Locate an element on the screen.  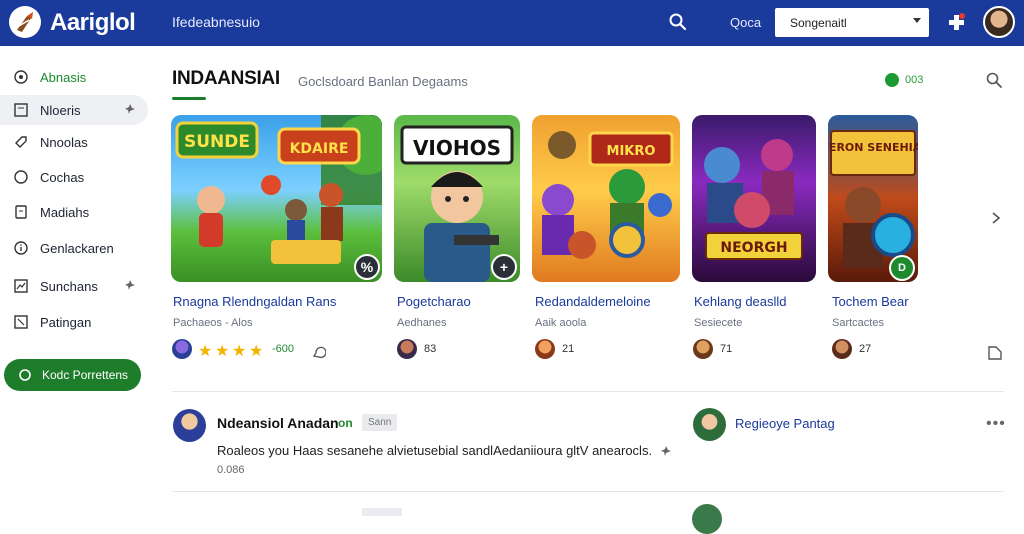
bookmark-icon is located at coordinates (995, 353).